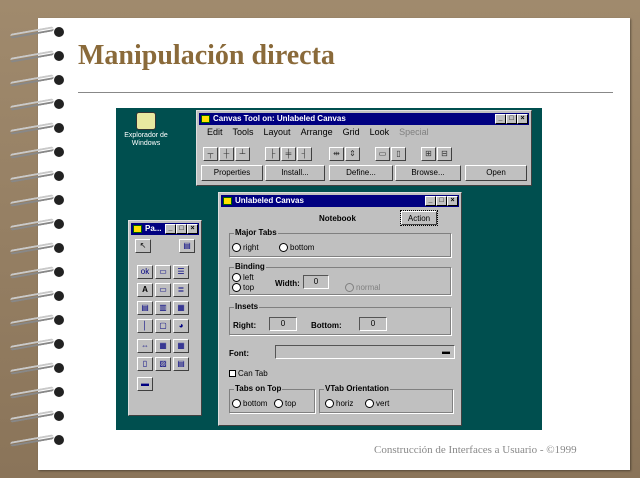  Describe the element at coordinates (163, 290) in the screenshot. I see `input-field-icon: ▭` at that location.